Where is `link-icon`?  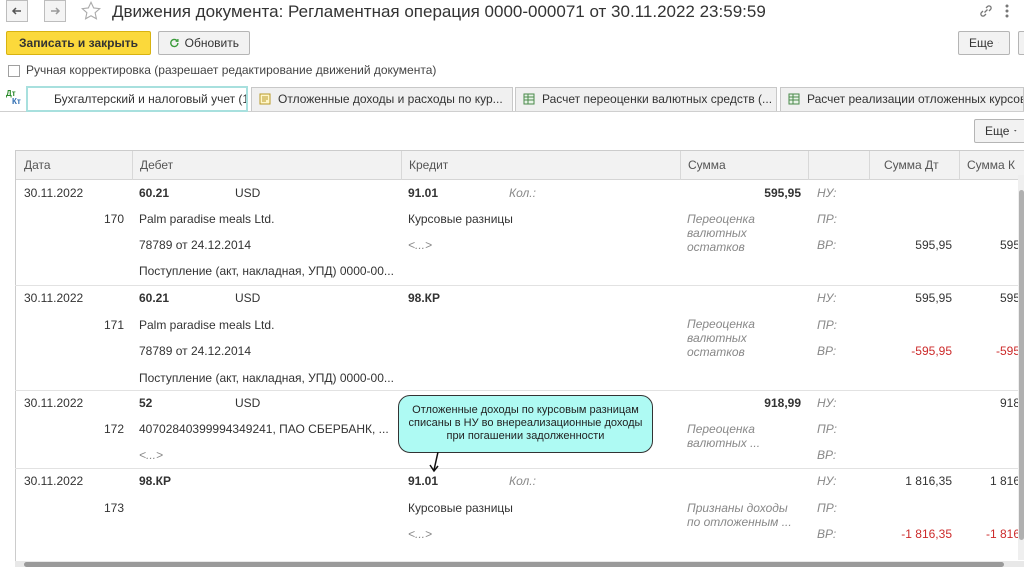
link-icon is located at coordinates (986, 11).